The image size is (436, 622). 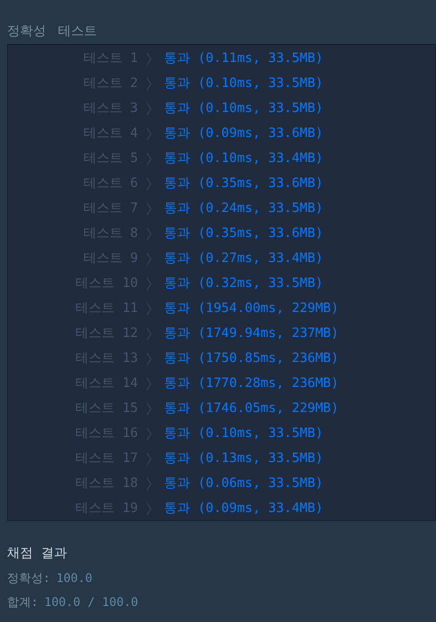 What do you see at coordinates (244, 259) in the screenshot?
I see `test-result: 통과 (0.27ms, 33.4MB)` at bounding box center [244, 259].